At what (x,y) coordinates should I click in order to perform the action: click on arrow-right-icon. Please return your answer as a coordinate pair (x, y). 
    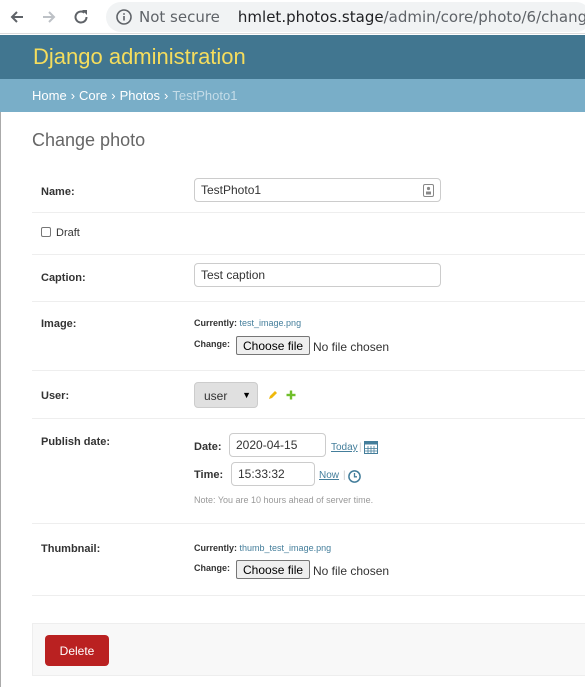
    Looking at the image, I should click on (49, 17).